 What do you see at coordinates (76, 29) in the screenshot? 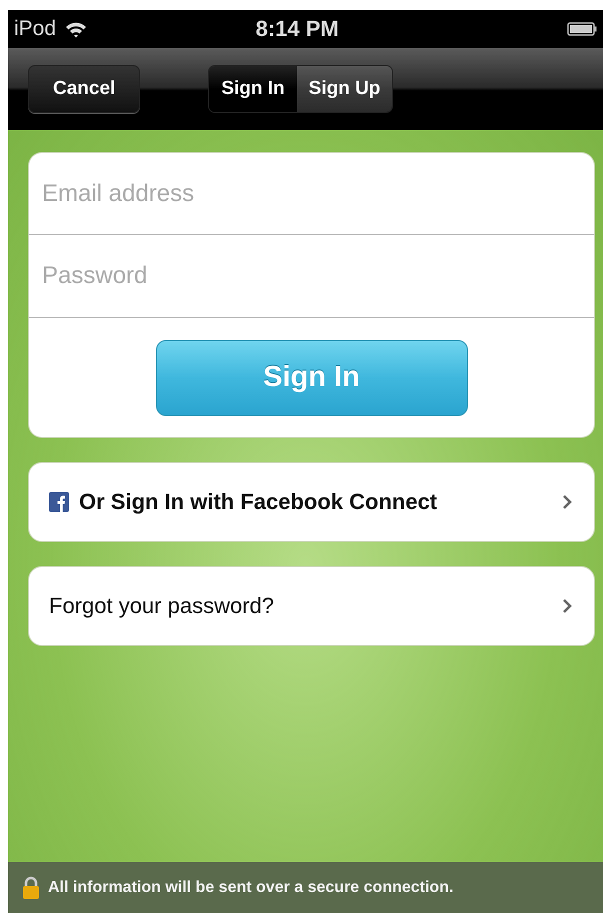
I see `wifi-icon` at bounding box center [76, 29].